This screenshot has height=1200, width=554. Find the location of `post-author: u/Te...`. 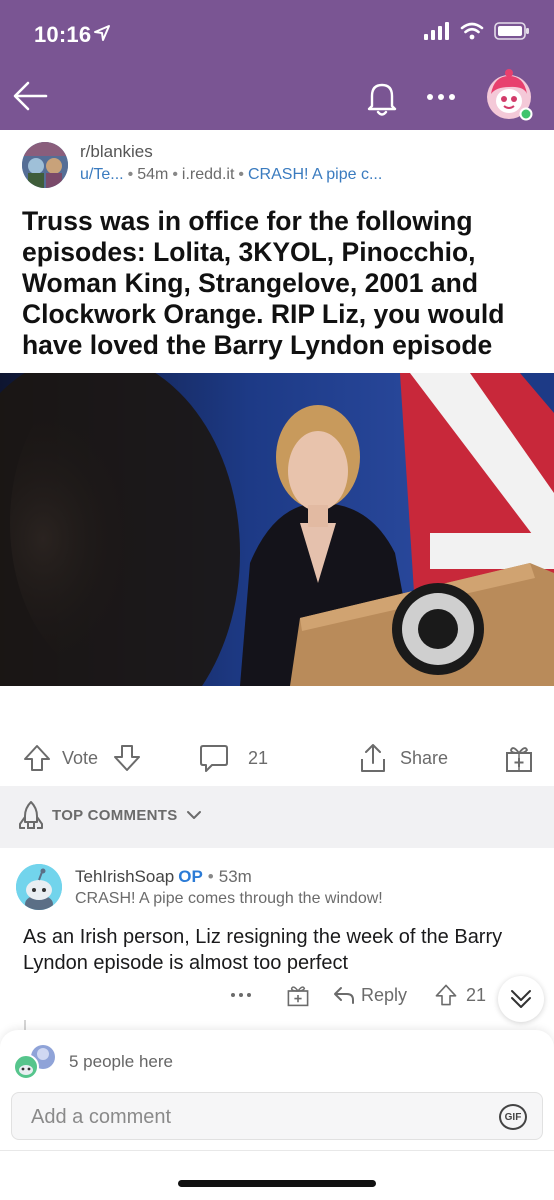

post-author: u/Te... is located at coordinates (102, 174).